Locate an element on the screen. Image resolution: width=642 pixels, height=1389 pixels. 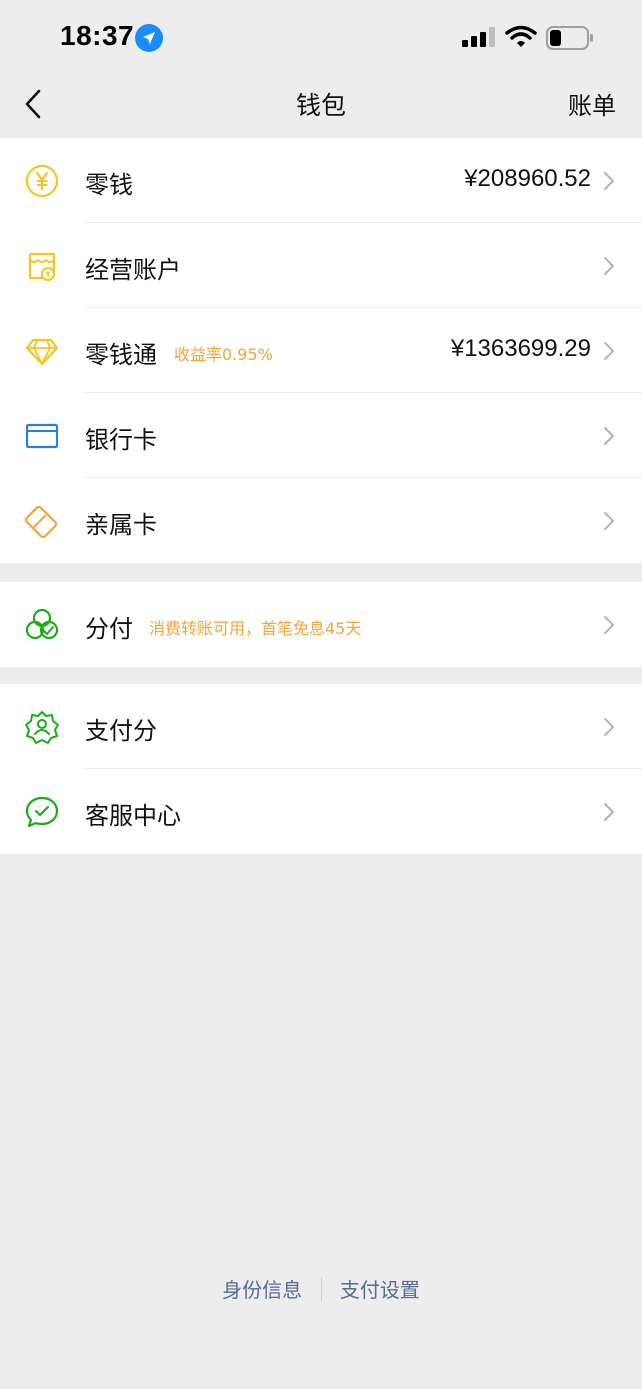
row-pay-score: 支付分 is located at coordinates (321, 726).